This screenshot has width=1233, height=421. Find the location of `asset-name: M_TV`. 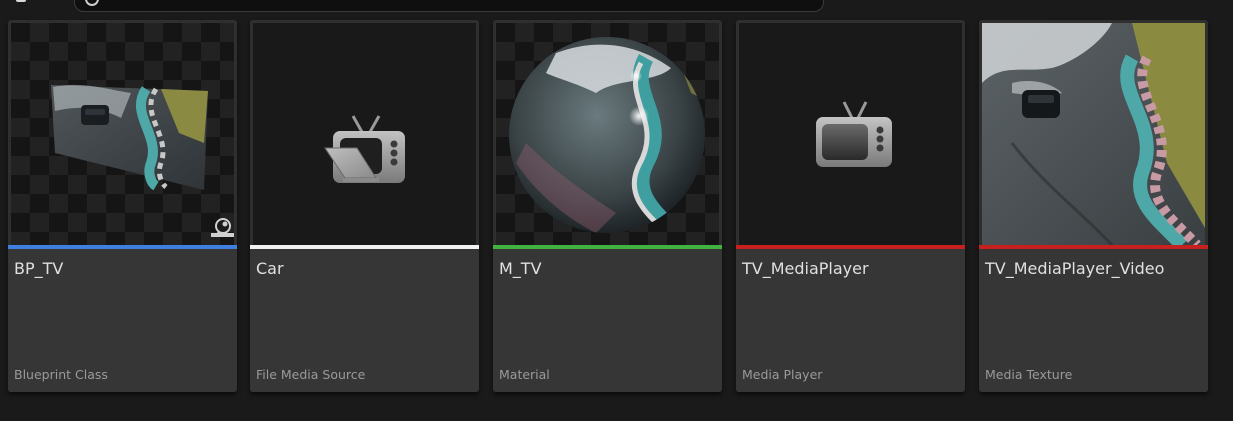

asset-name: M_TV is located at coordinates (520, 268).